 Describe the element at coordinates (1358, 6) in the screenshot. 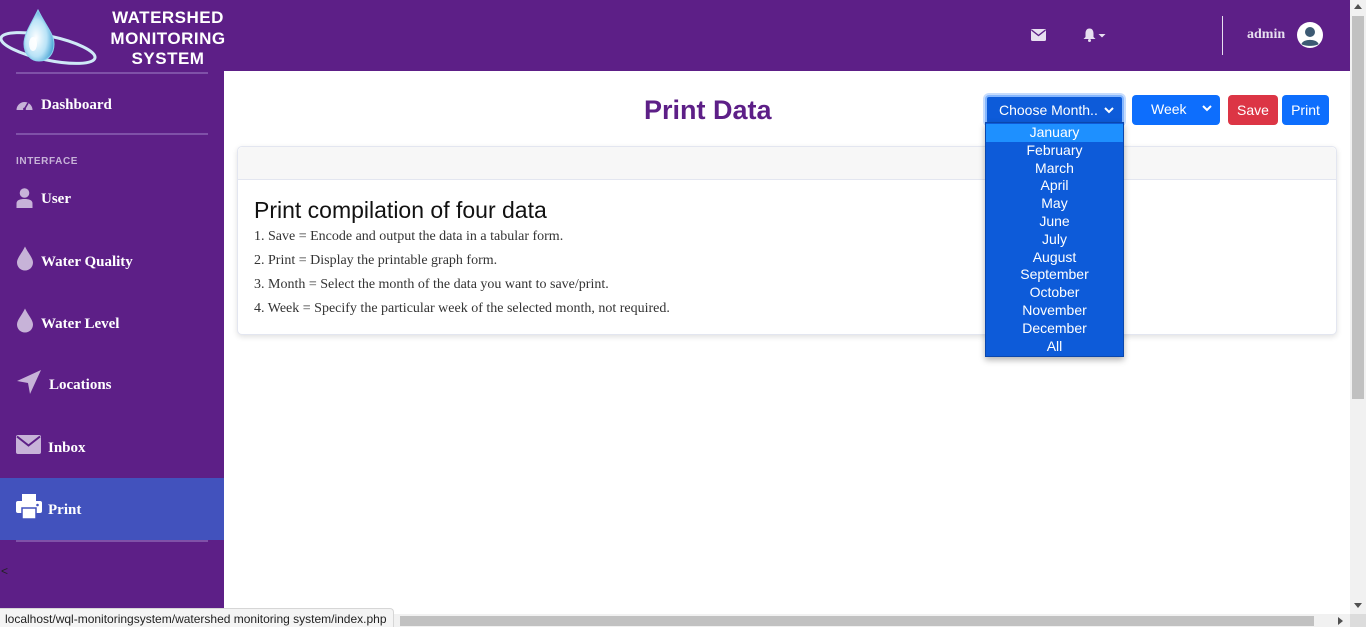

I see `scroll-up-arrow-icon` at that location.